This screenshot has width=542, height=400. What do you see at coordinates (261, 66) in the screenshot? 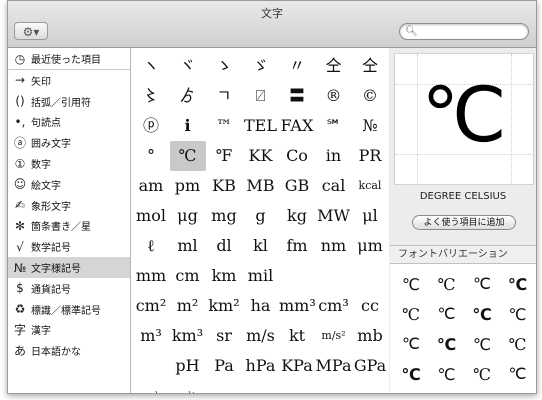
I see `character-cell: ゞ` at bounding box center [261, 66].